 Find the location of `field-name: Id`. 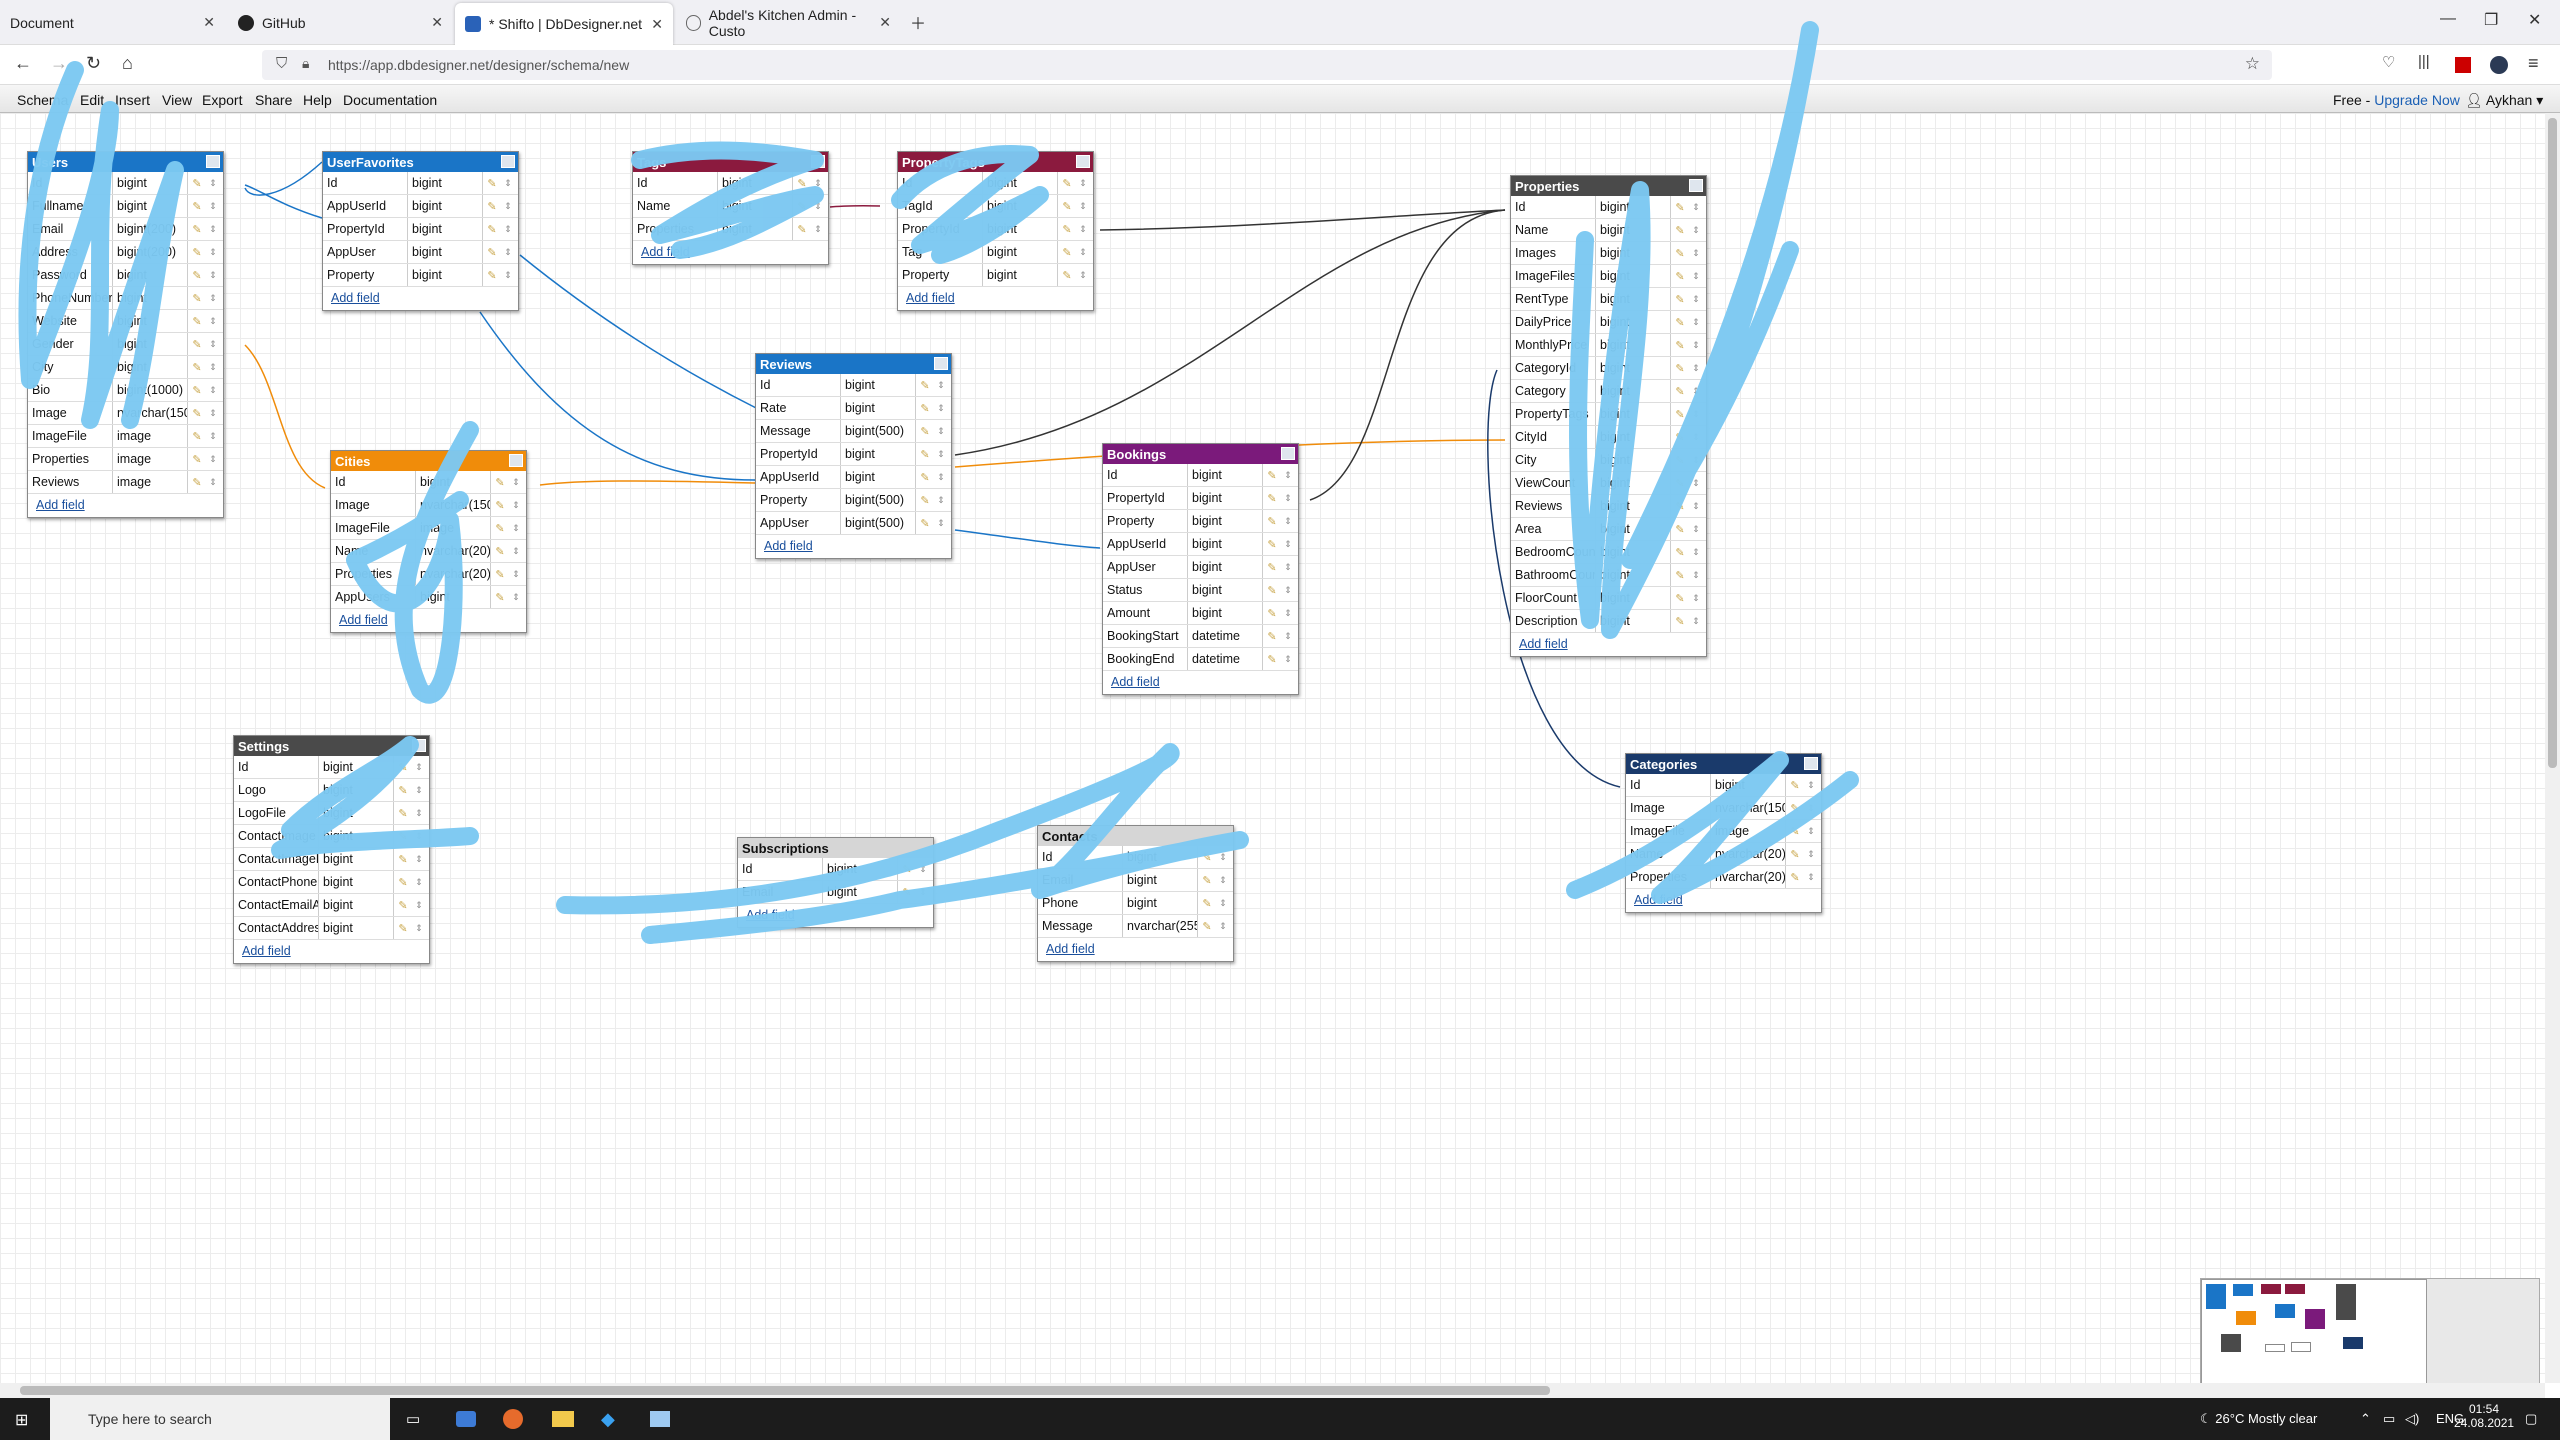

field-name: Id is located at coordinates (373, 482).